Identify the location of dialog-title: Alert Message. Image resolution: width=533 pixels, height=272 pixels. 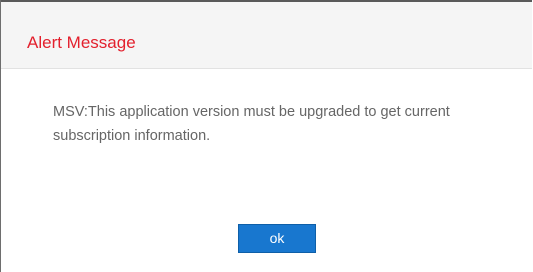
(81, 42).